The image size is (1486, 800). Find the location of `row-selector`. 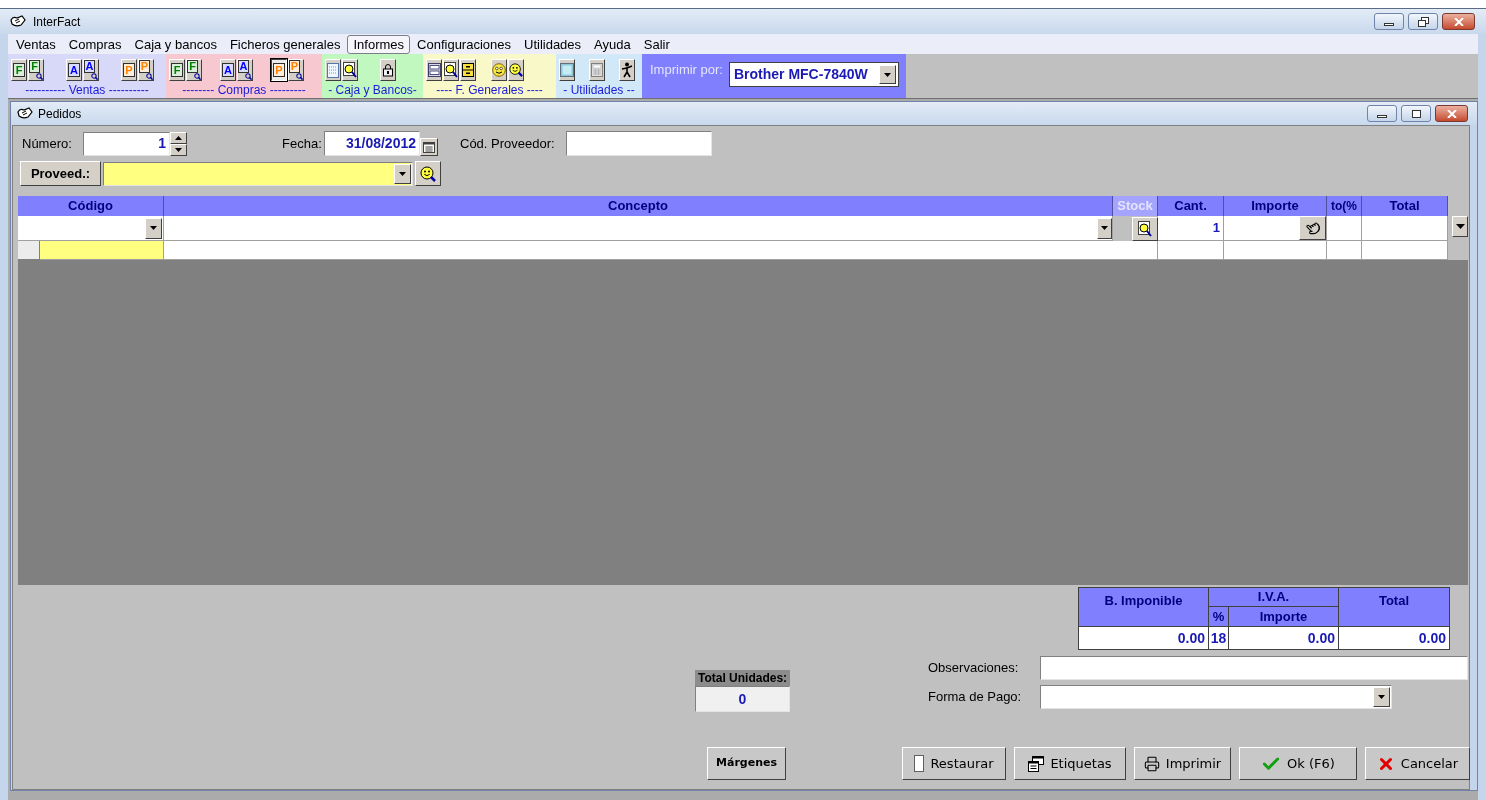

row-selector is located at coordinates (29, 250).